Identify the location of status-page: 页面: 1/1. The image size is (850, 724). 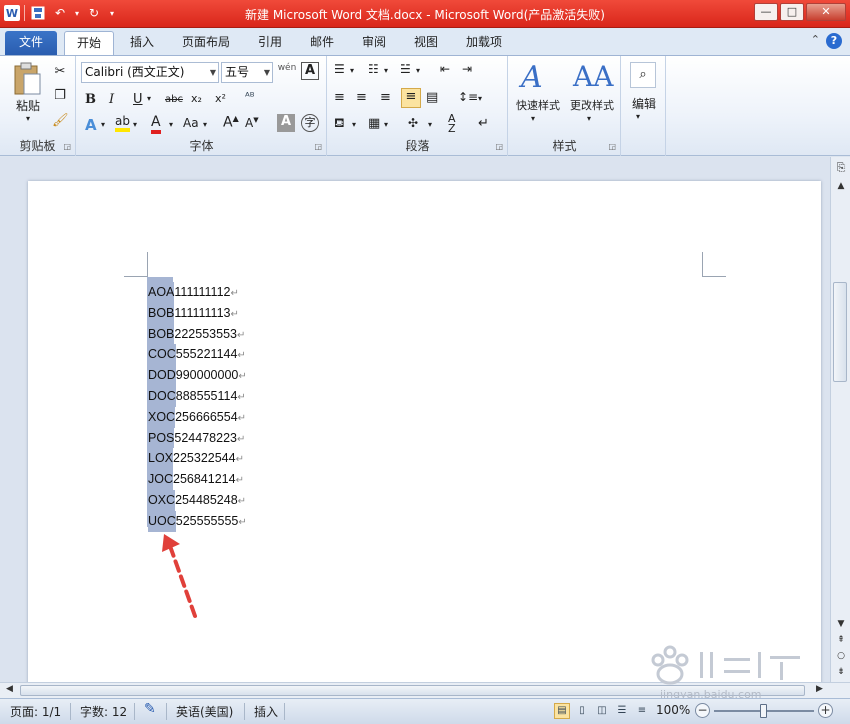
(35, 711).